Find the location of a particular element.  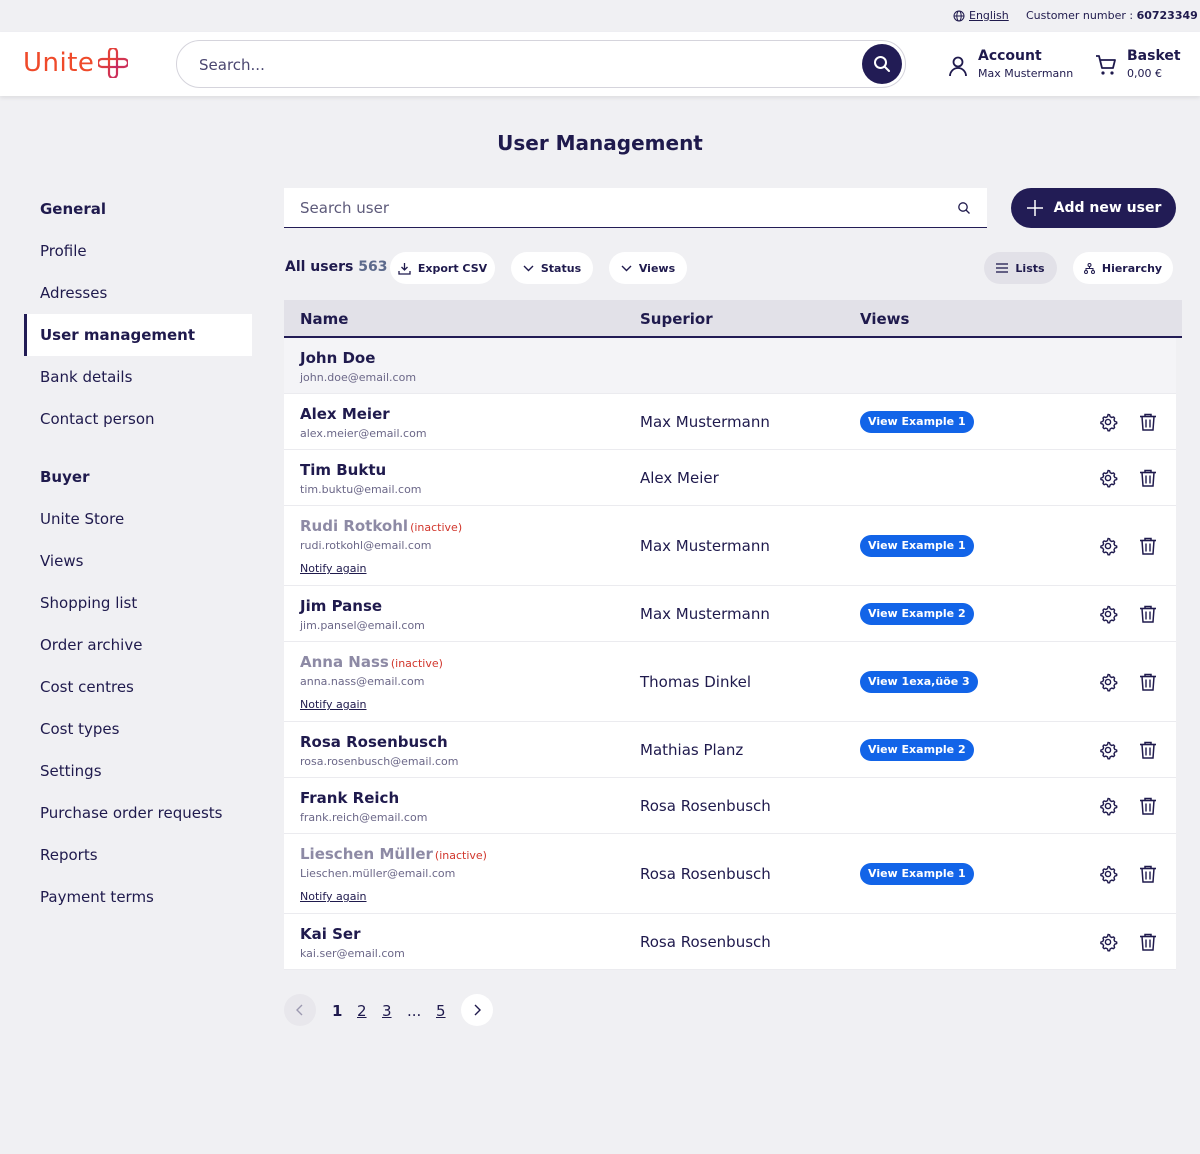

account-name: Max Mustermann is located at coordinates (1026, 73).